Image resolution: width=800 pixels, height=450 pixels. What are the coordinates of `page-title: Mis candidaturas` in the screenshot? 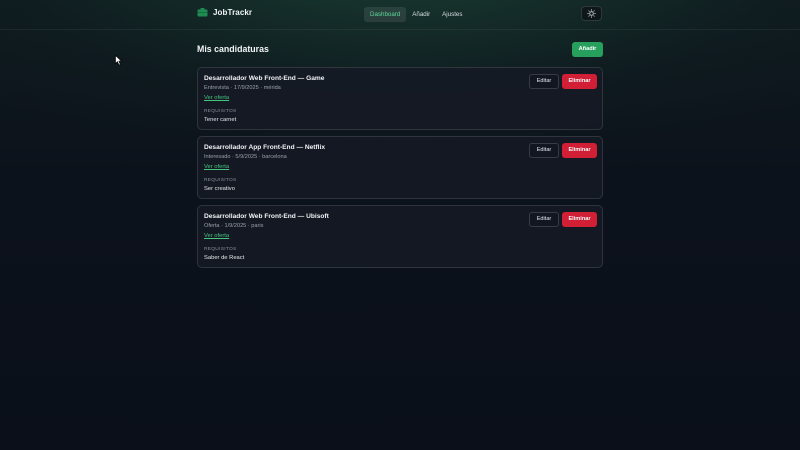 It's located at (233, 49).